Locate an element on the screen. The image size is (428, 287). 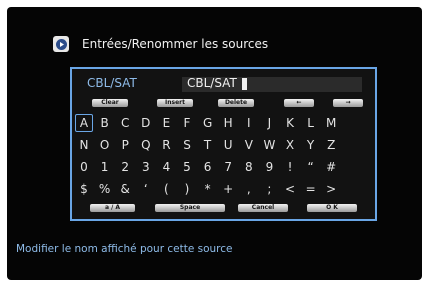
key-2-10: ! is located at coordinates (290, 167).